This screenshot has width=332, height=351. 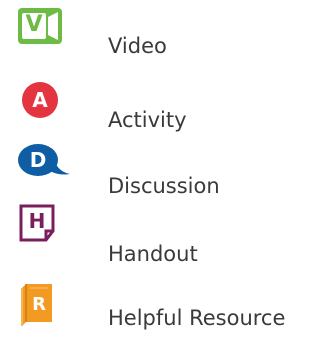 What do you see at coordinates (147, 120) in the screenshot?
I see `legend-label-activity: Activity` at bounding box center [147, 120].